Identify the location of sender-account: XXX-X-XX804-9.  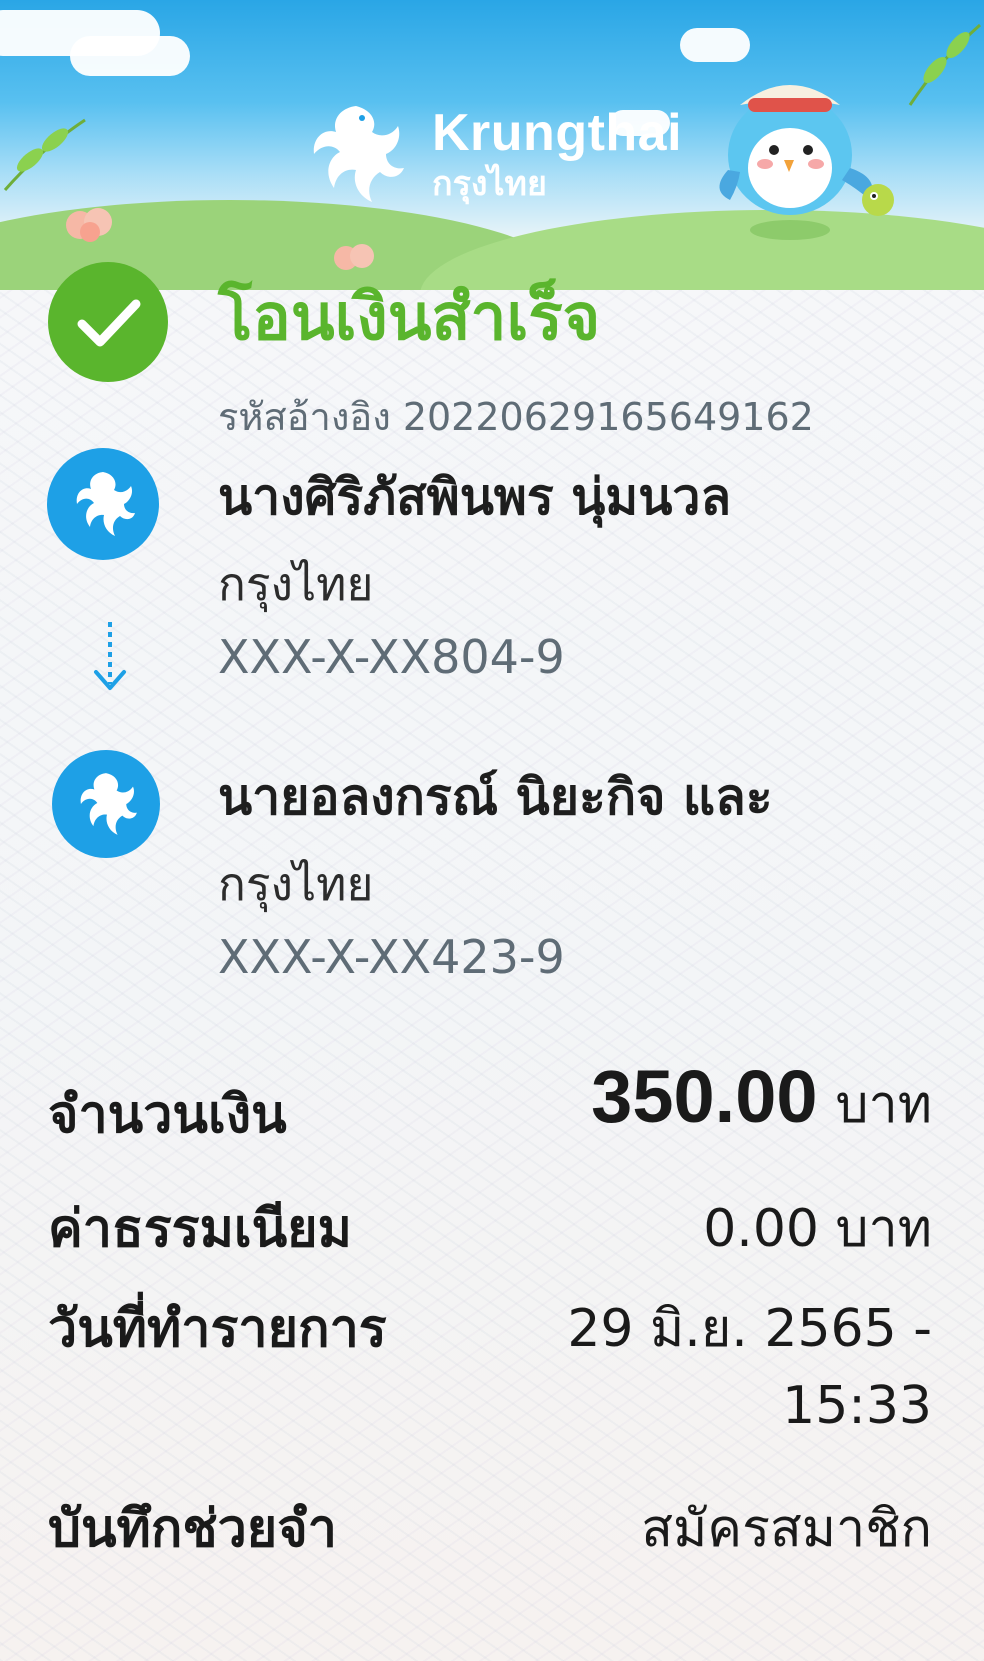
(391, 657).